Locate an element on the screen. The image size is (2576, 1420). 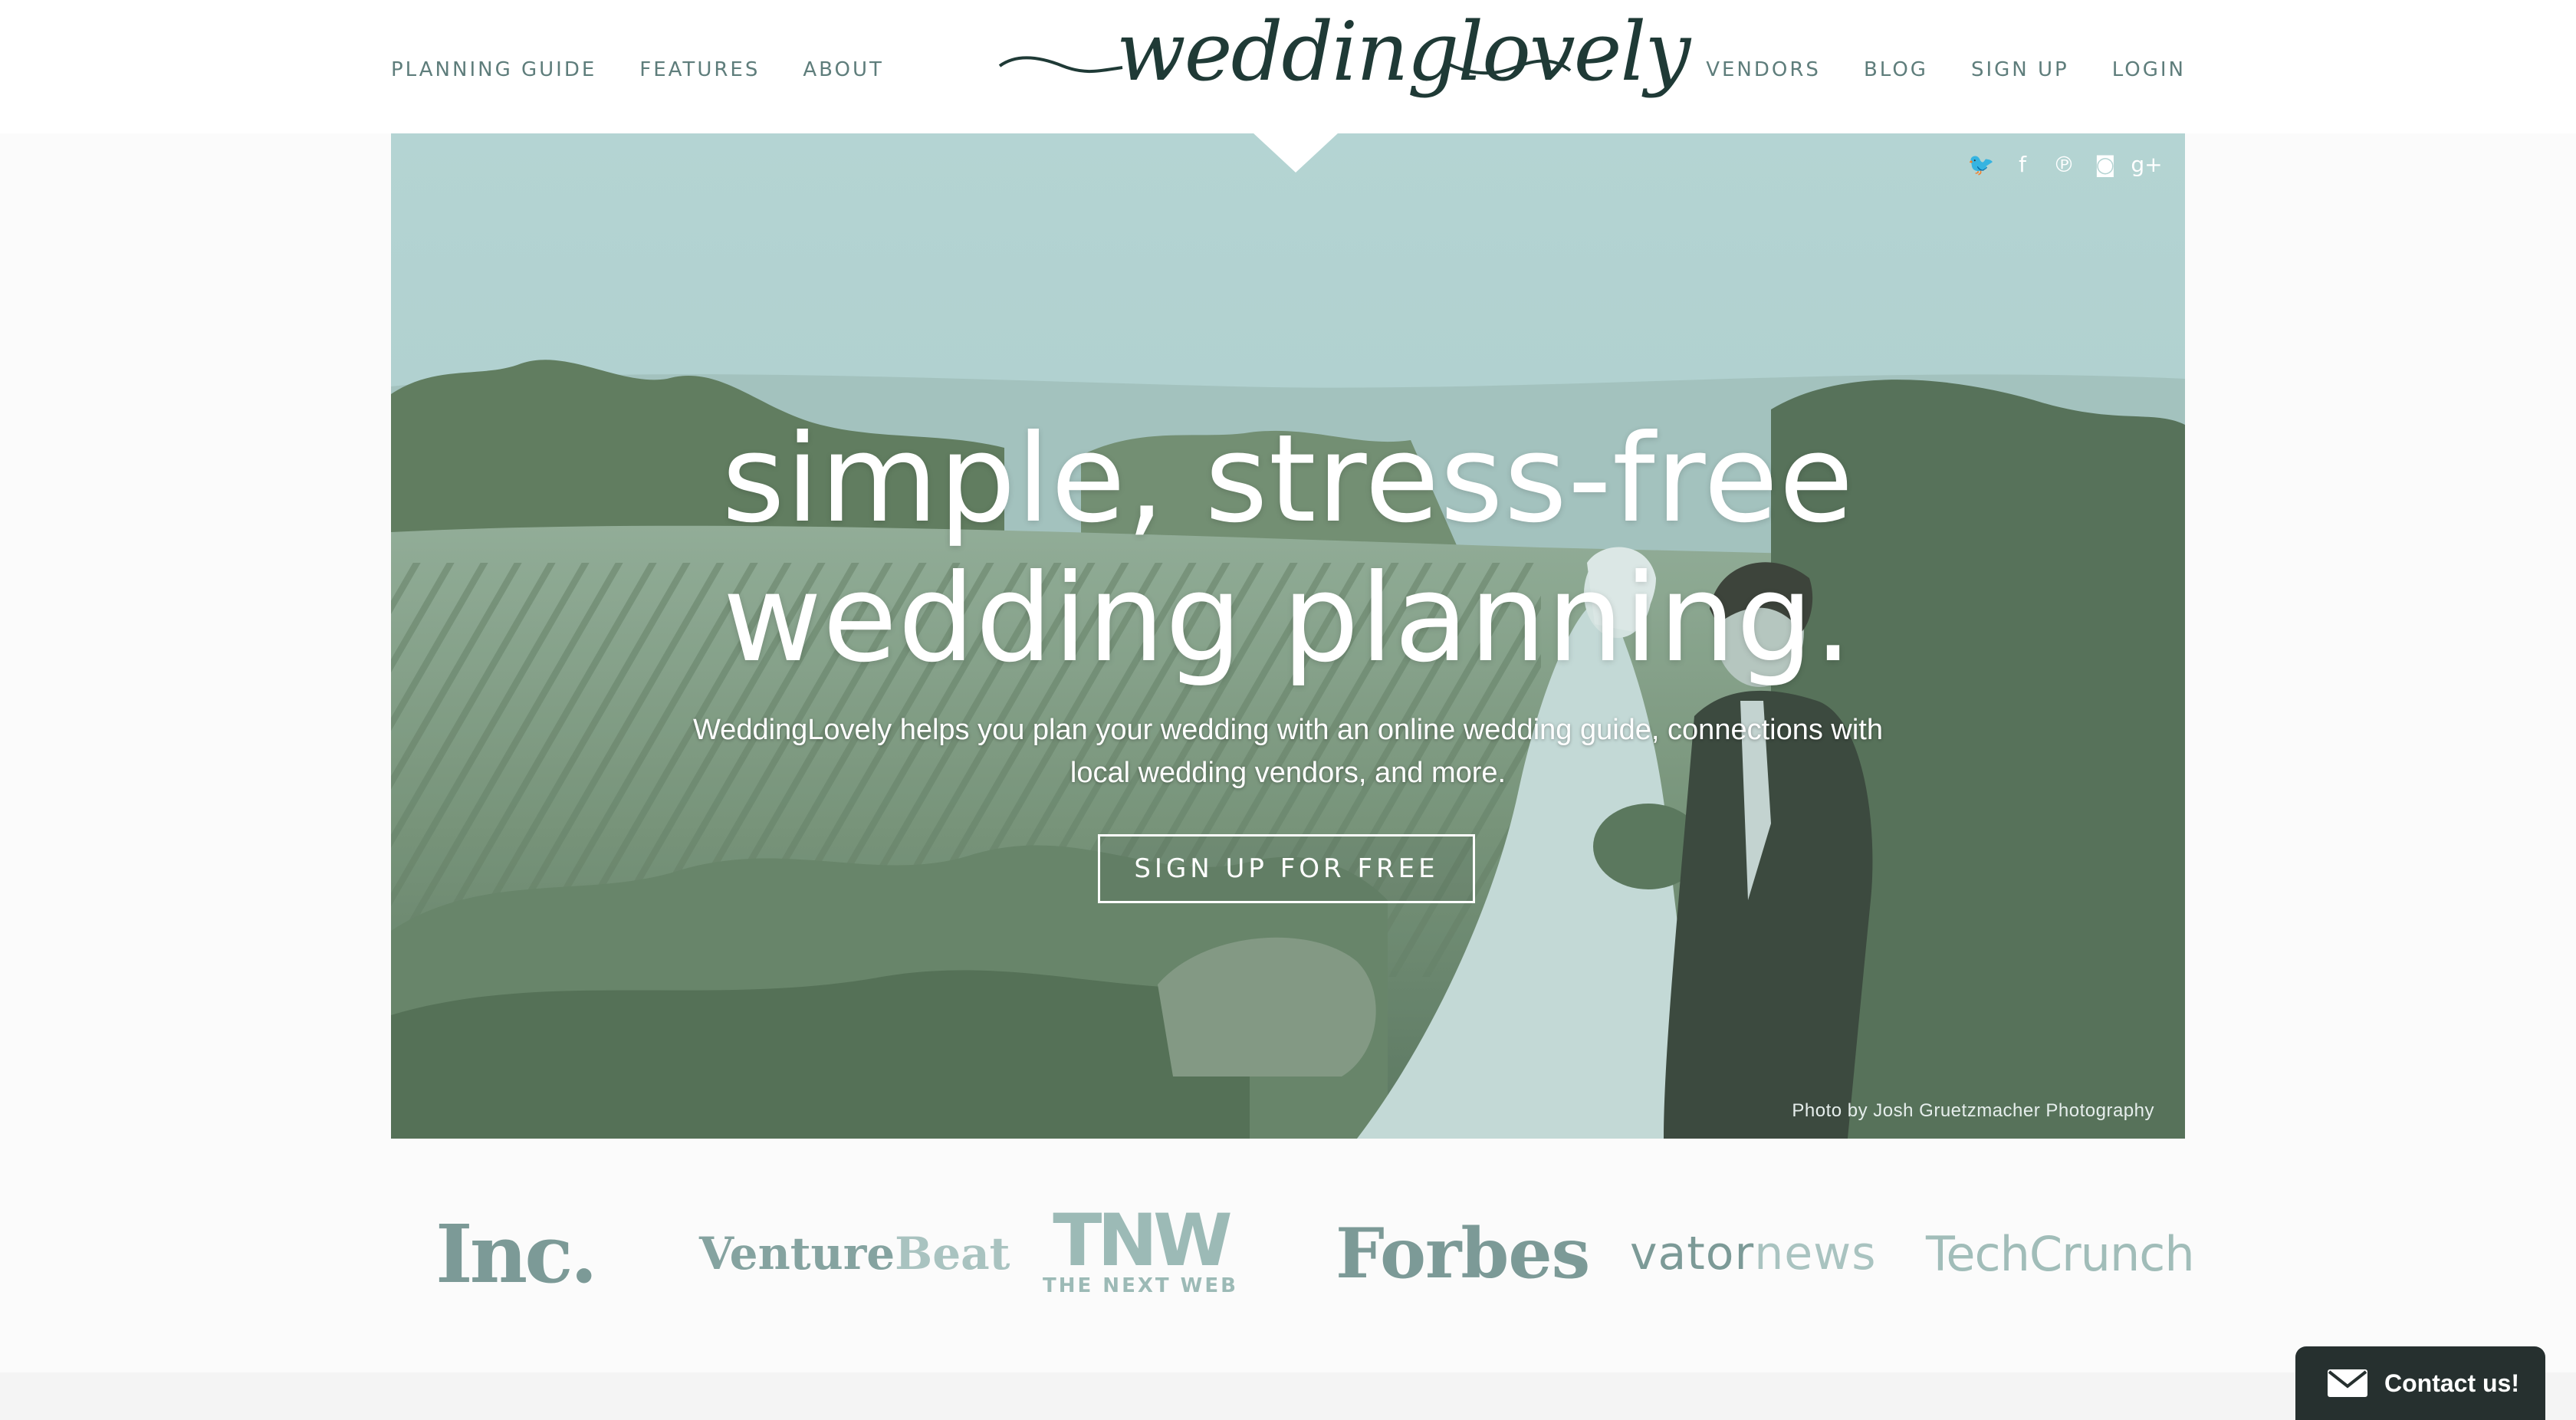
contact-us-label: Contact us! is located at coordinates (2451, 1383).